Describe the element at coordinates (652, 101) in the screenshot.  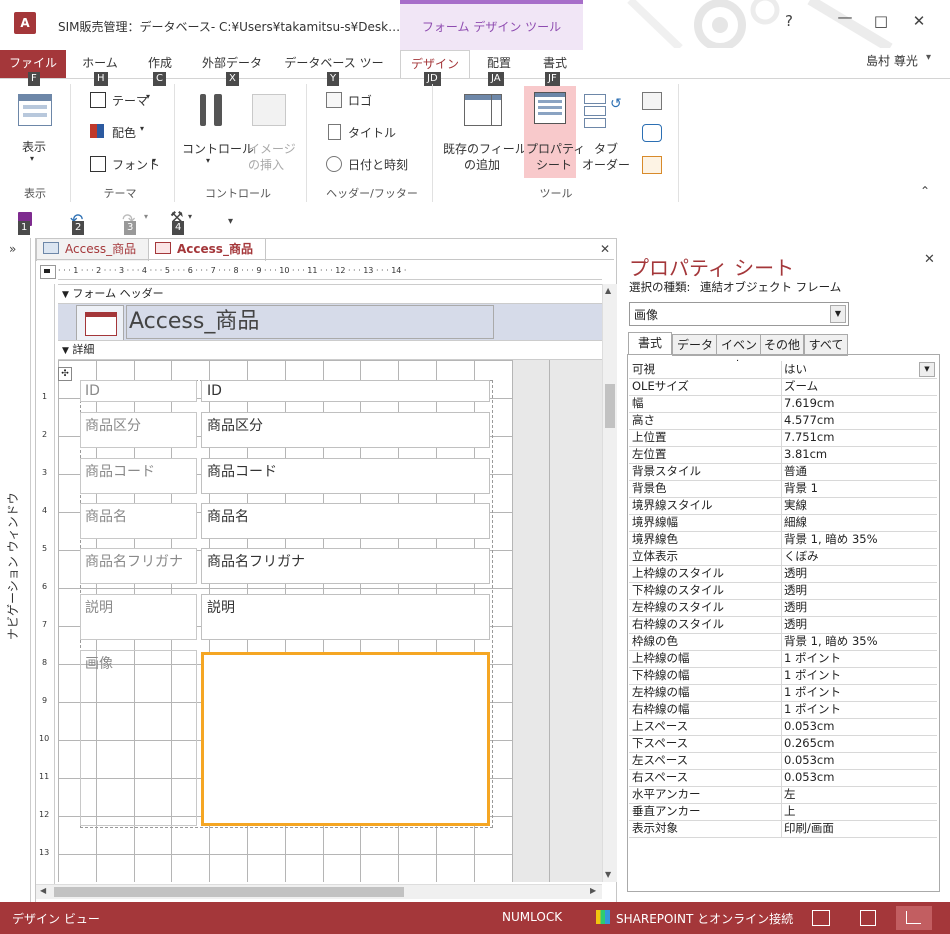
I see `subform-icon` at that location.